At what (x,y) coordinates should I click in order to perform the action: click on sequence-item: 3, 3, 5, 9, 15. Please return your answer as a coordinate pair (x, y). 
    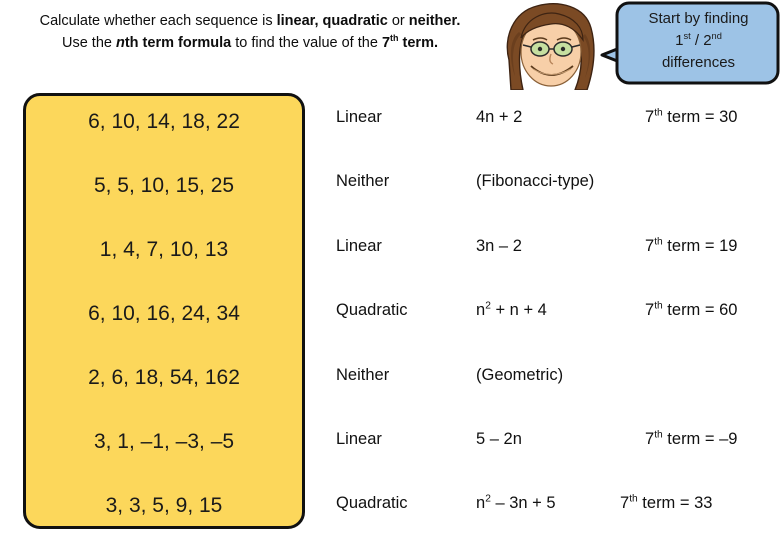
    Looking at the image, I should click on (164, 505).